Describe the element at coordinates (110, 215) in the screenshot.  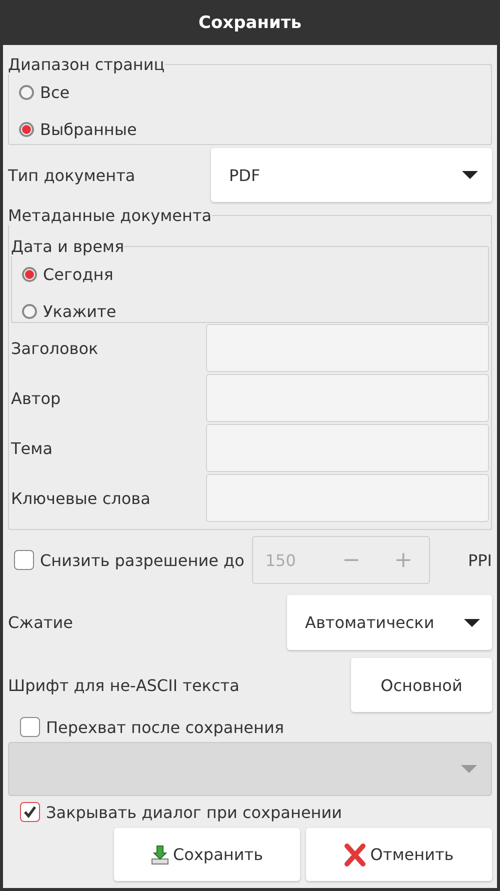
I see `group-title: Метаданные документа` at that location.